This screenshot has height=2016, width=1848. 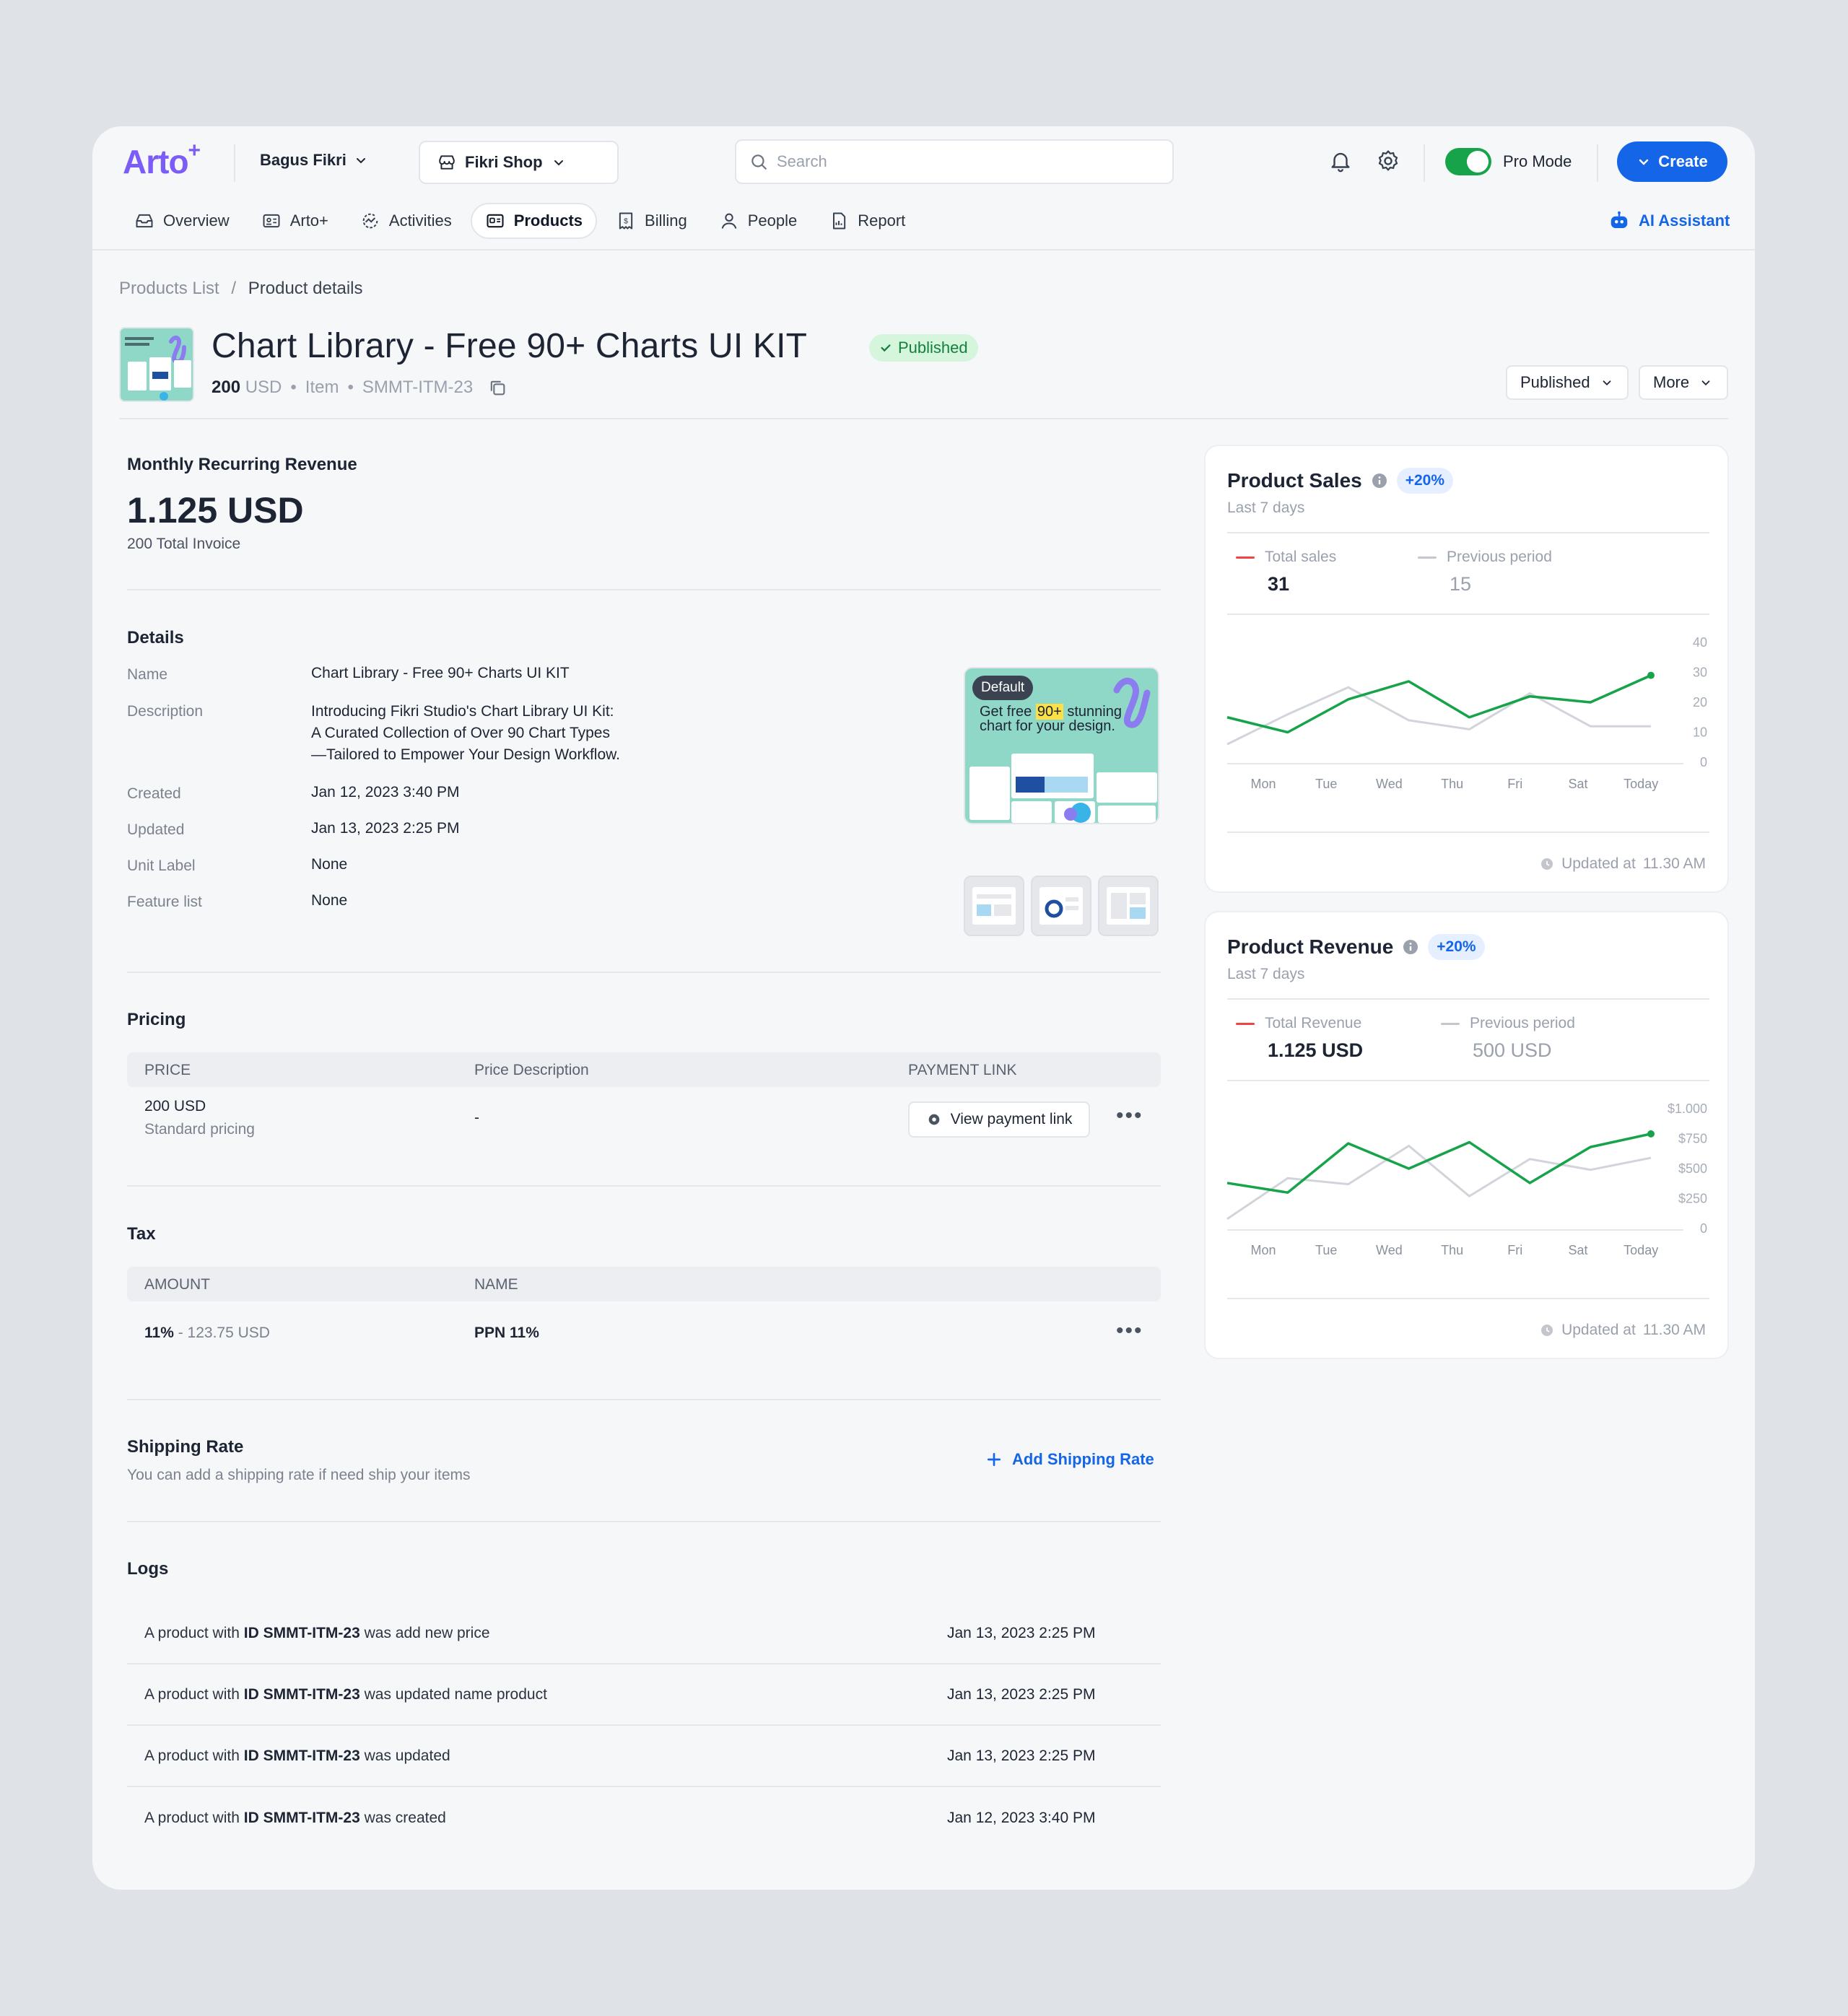 I want to click on view-payment-link-button: View payment link, so click(x=999, y=1119).